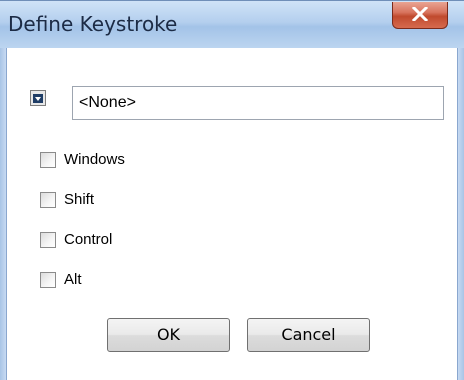 This screenshot has height=380, width=464. What do you see at coordinates (258, 103) in the screenshot?
I see `keystroke-field: <None>` at bounding box center [258, 103].